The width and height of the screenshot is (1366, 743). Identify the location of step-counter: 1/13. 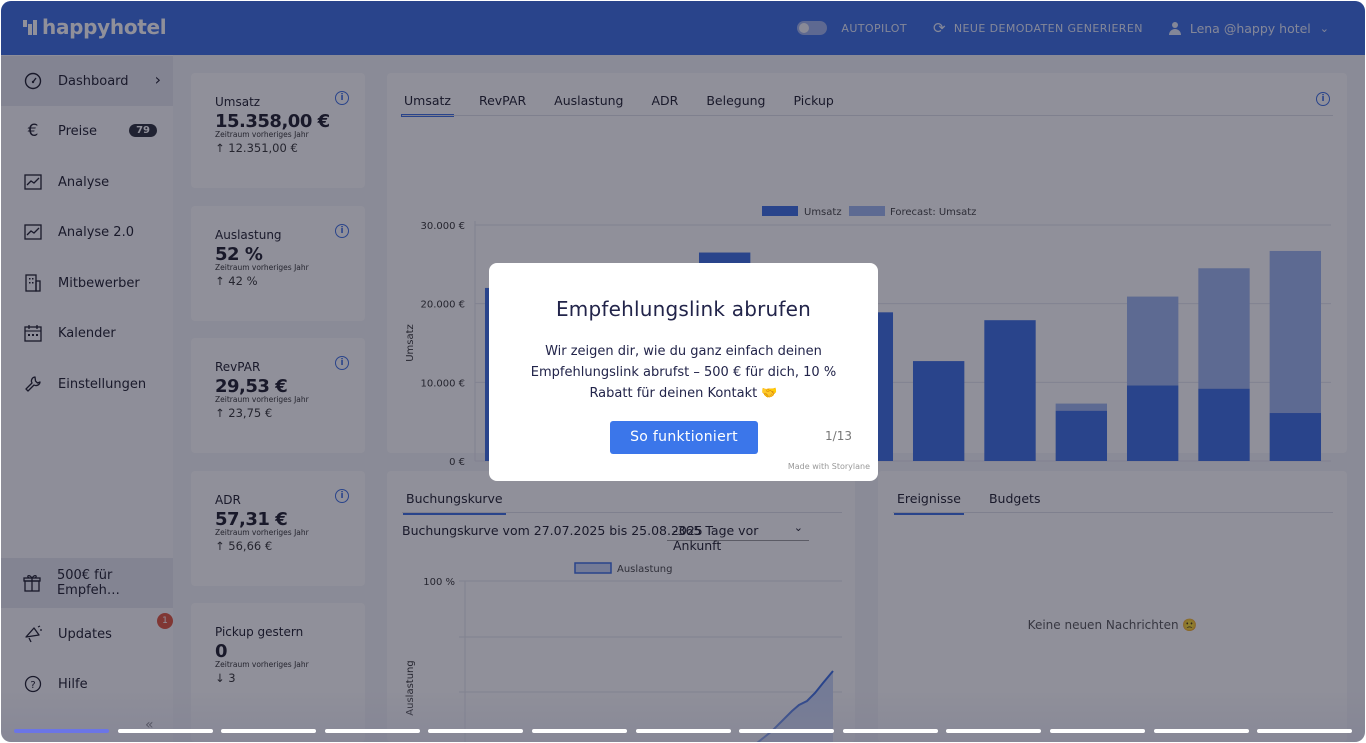
(838, 436).